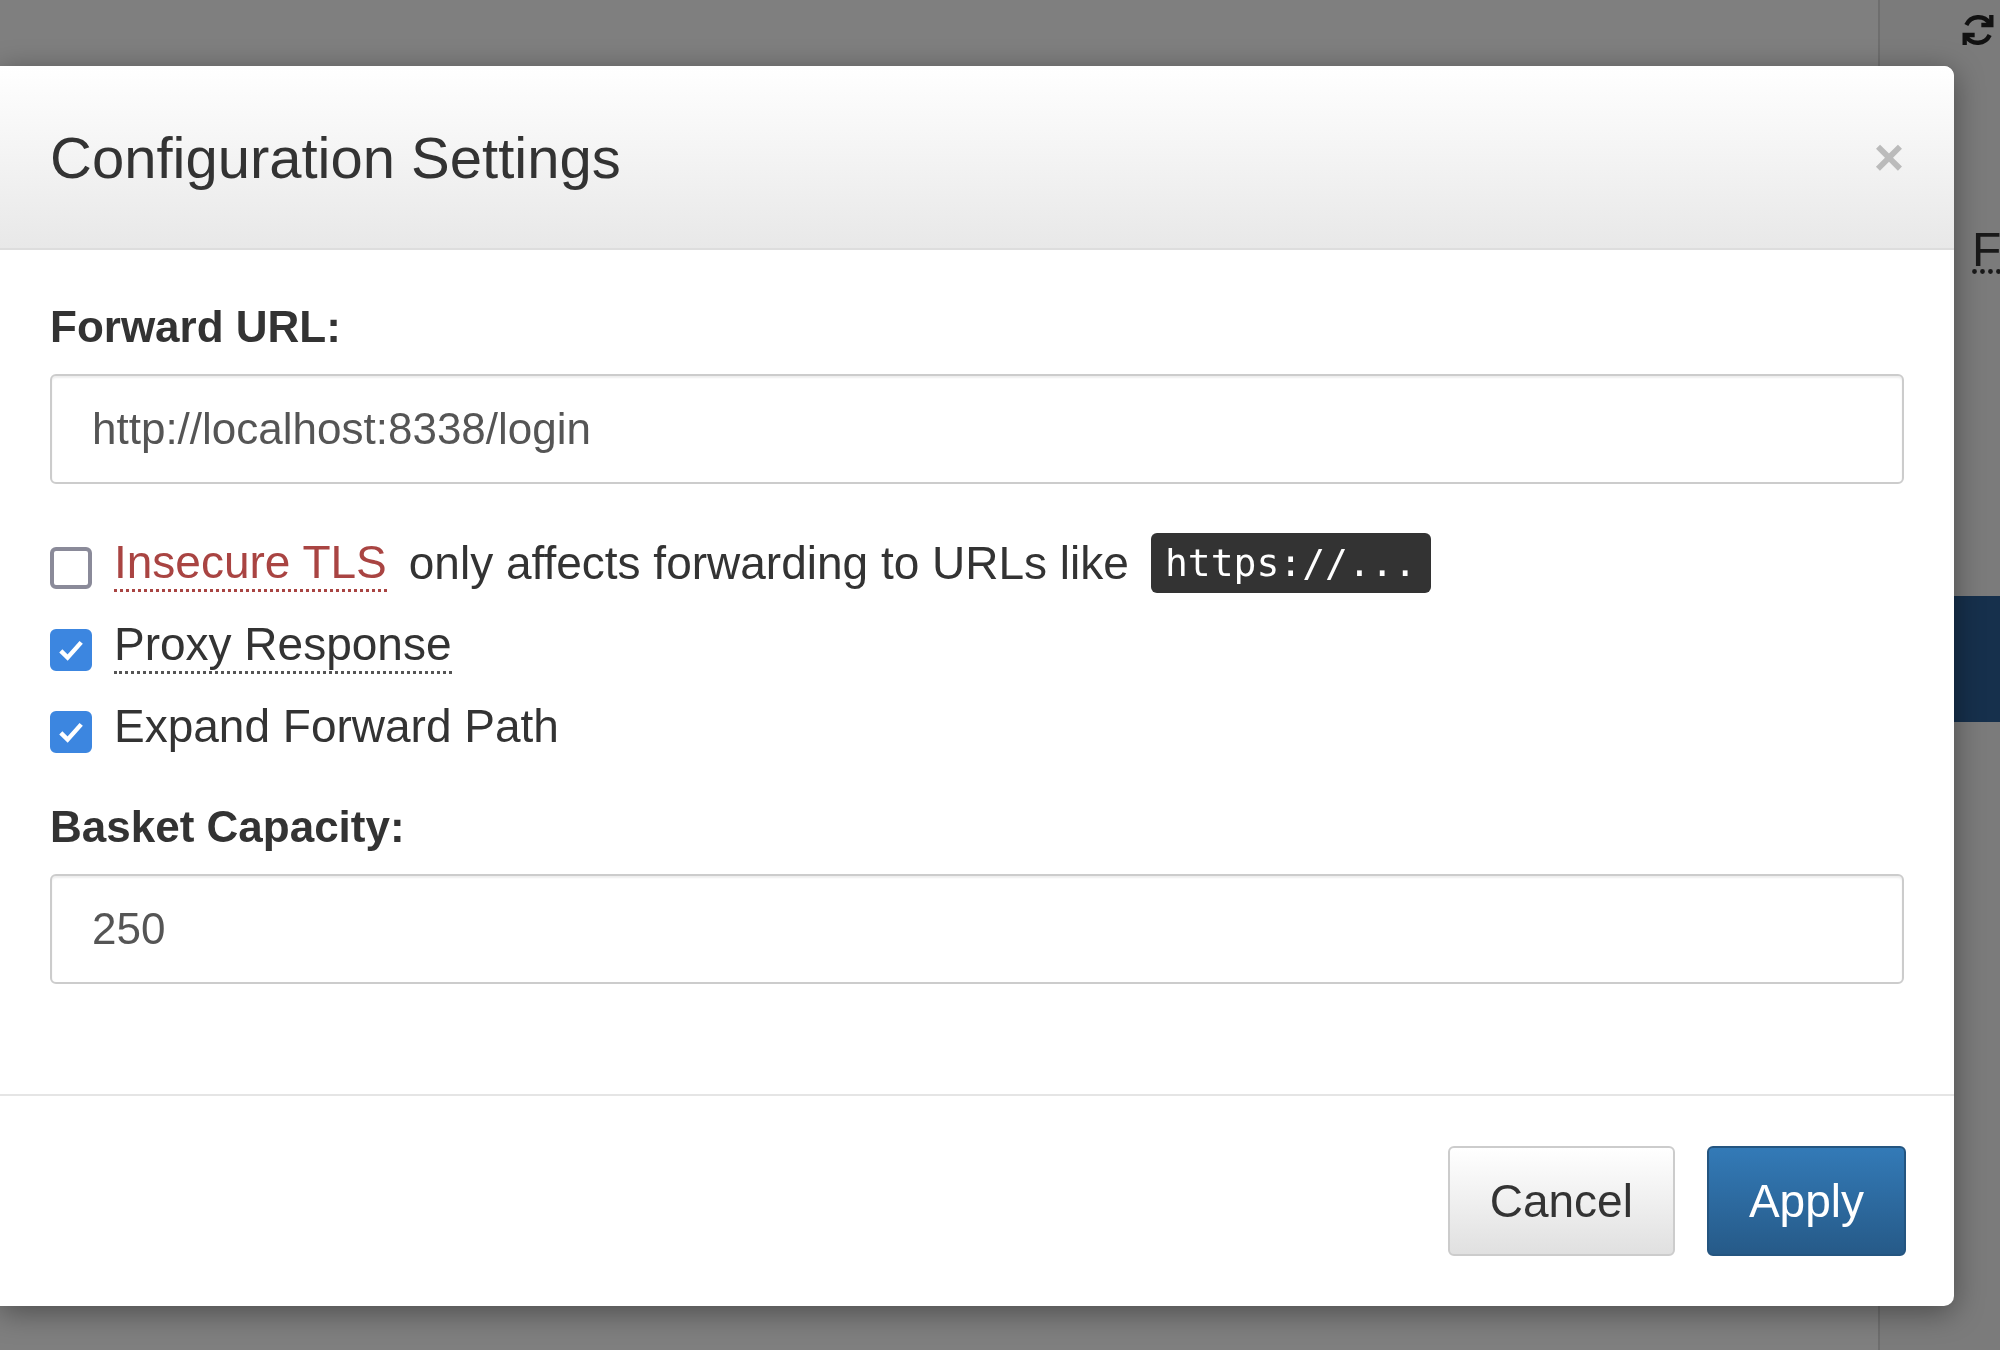 This screenshot has height=1350, width=2000. I want to click on option-label: Proxy Response, so click(283, 645).